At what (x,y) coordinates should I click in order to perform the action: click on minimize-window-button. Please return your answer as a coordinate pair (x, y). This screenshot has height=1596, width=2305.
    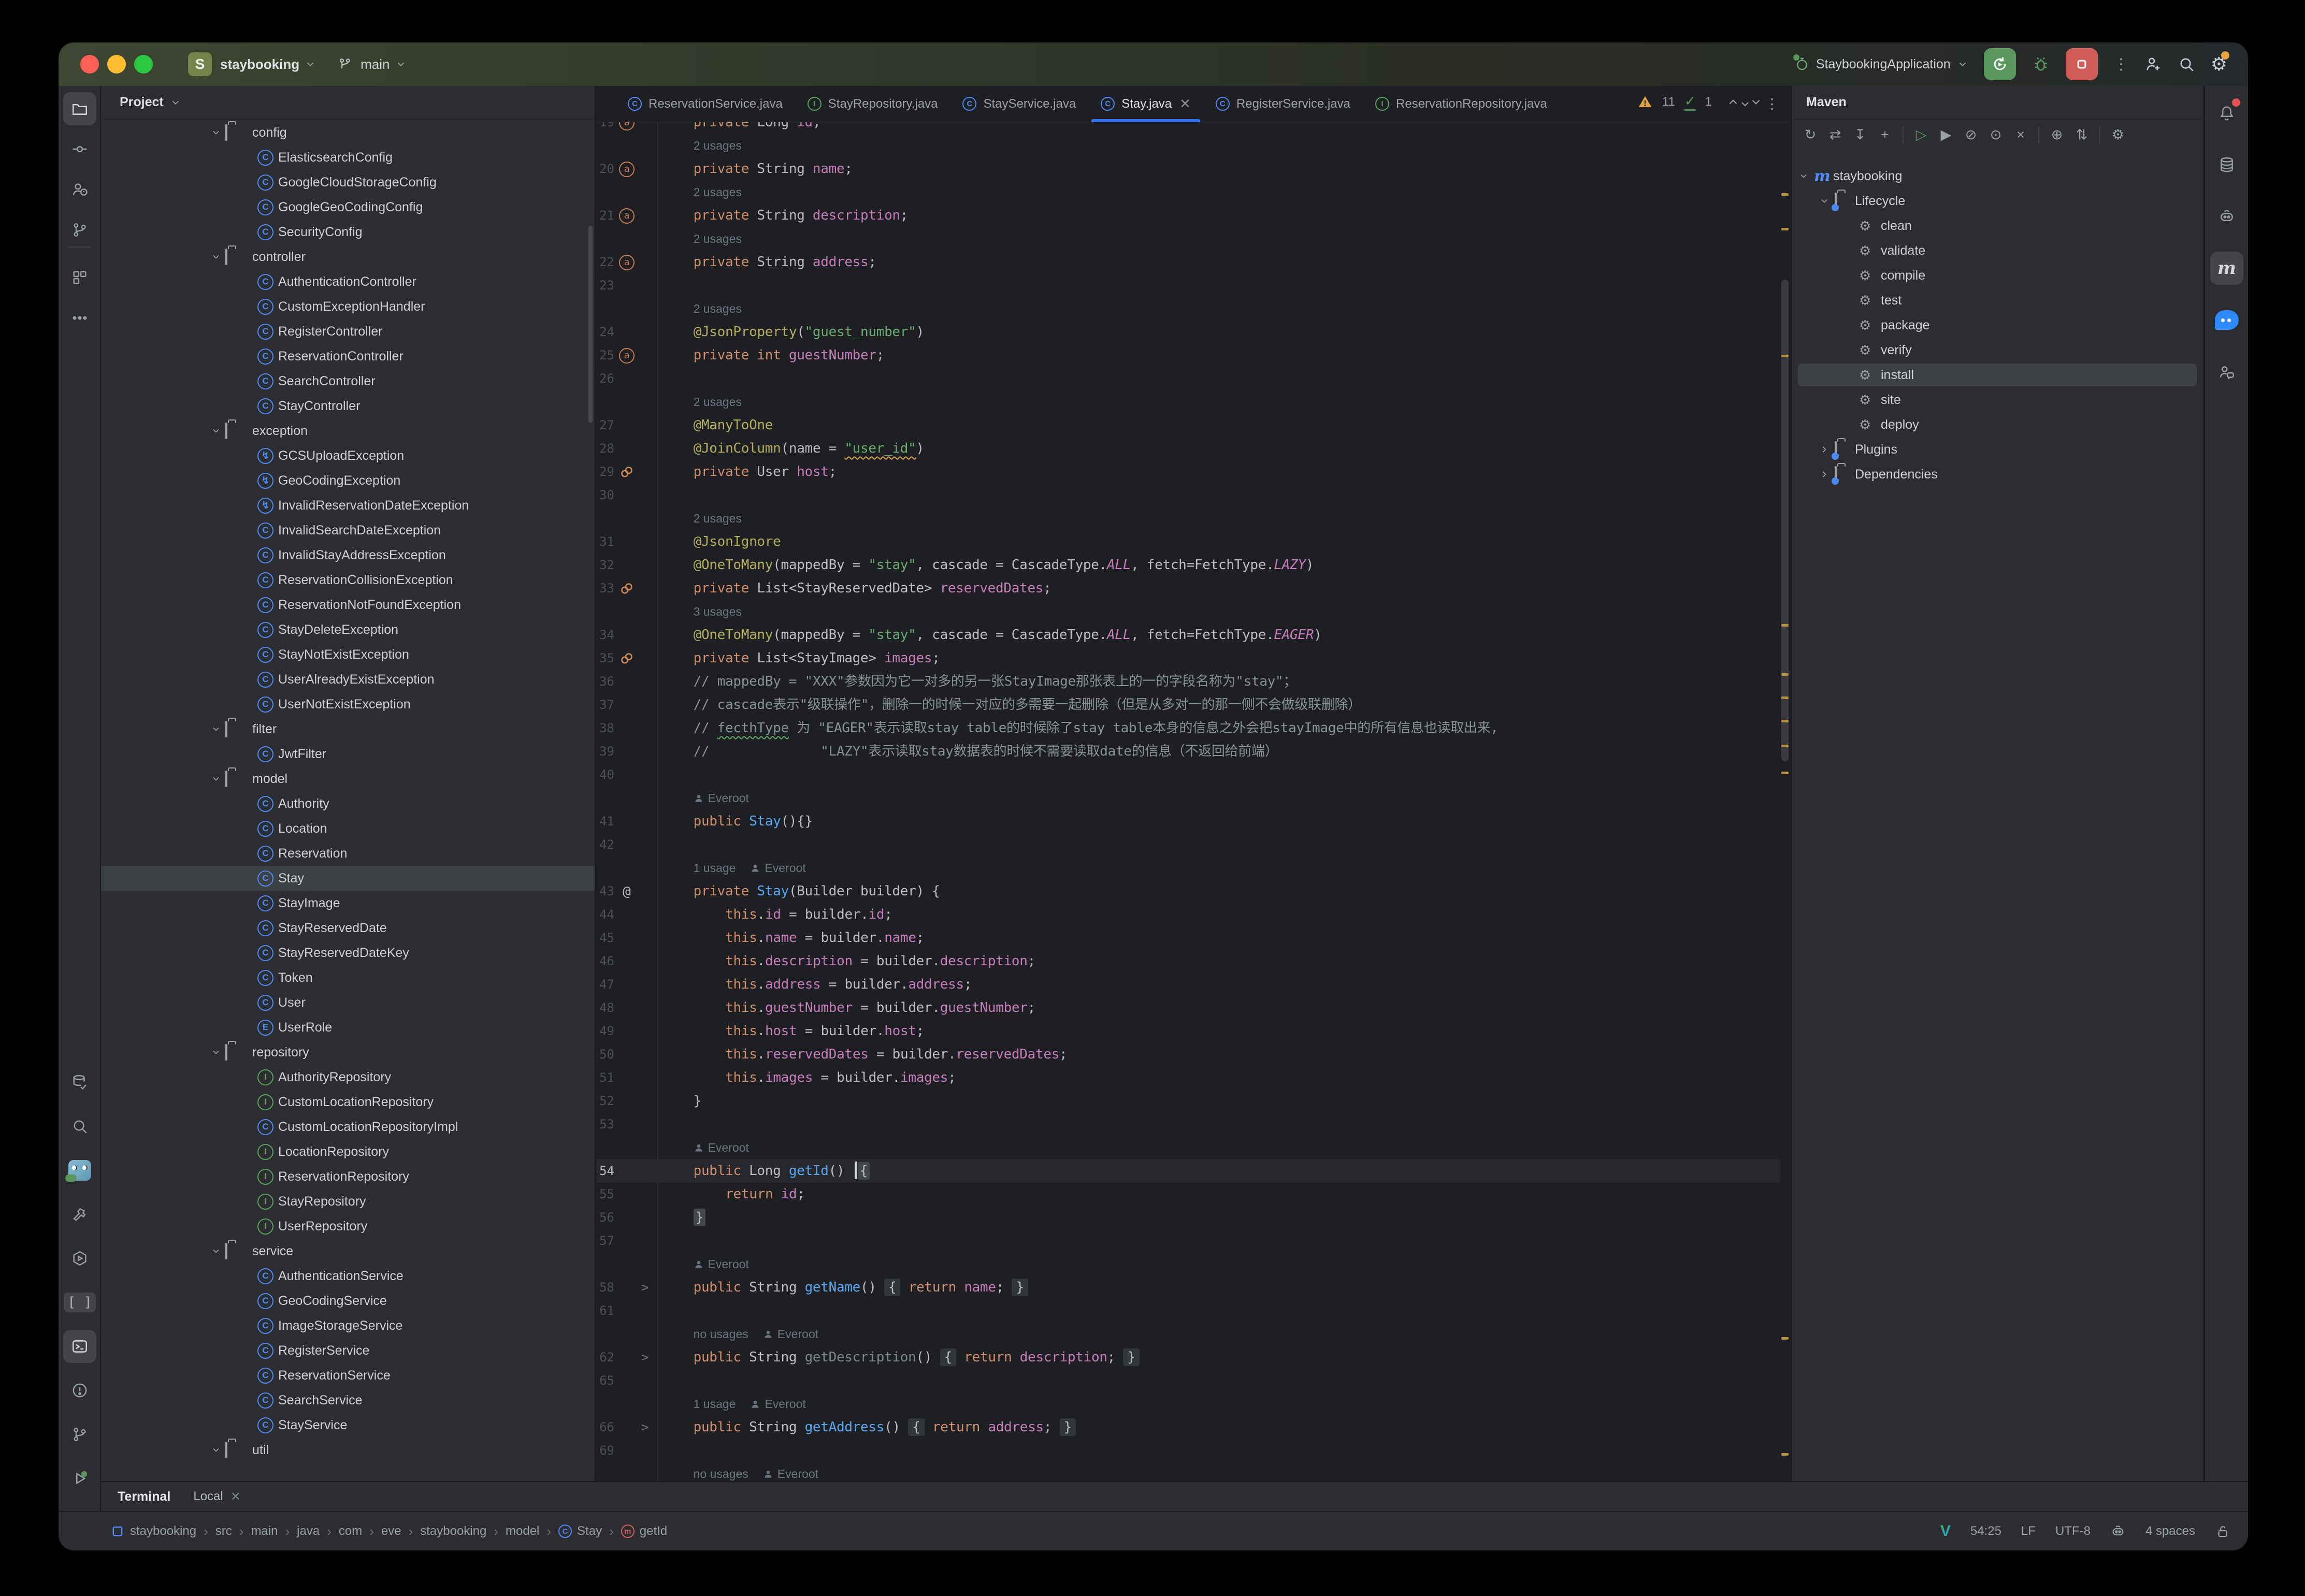
    Looking at the image, I should click on (116, 64).